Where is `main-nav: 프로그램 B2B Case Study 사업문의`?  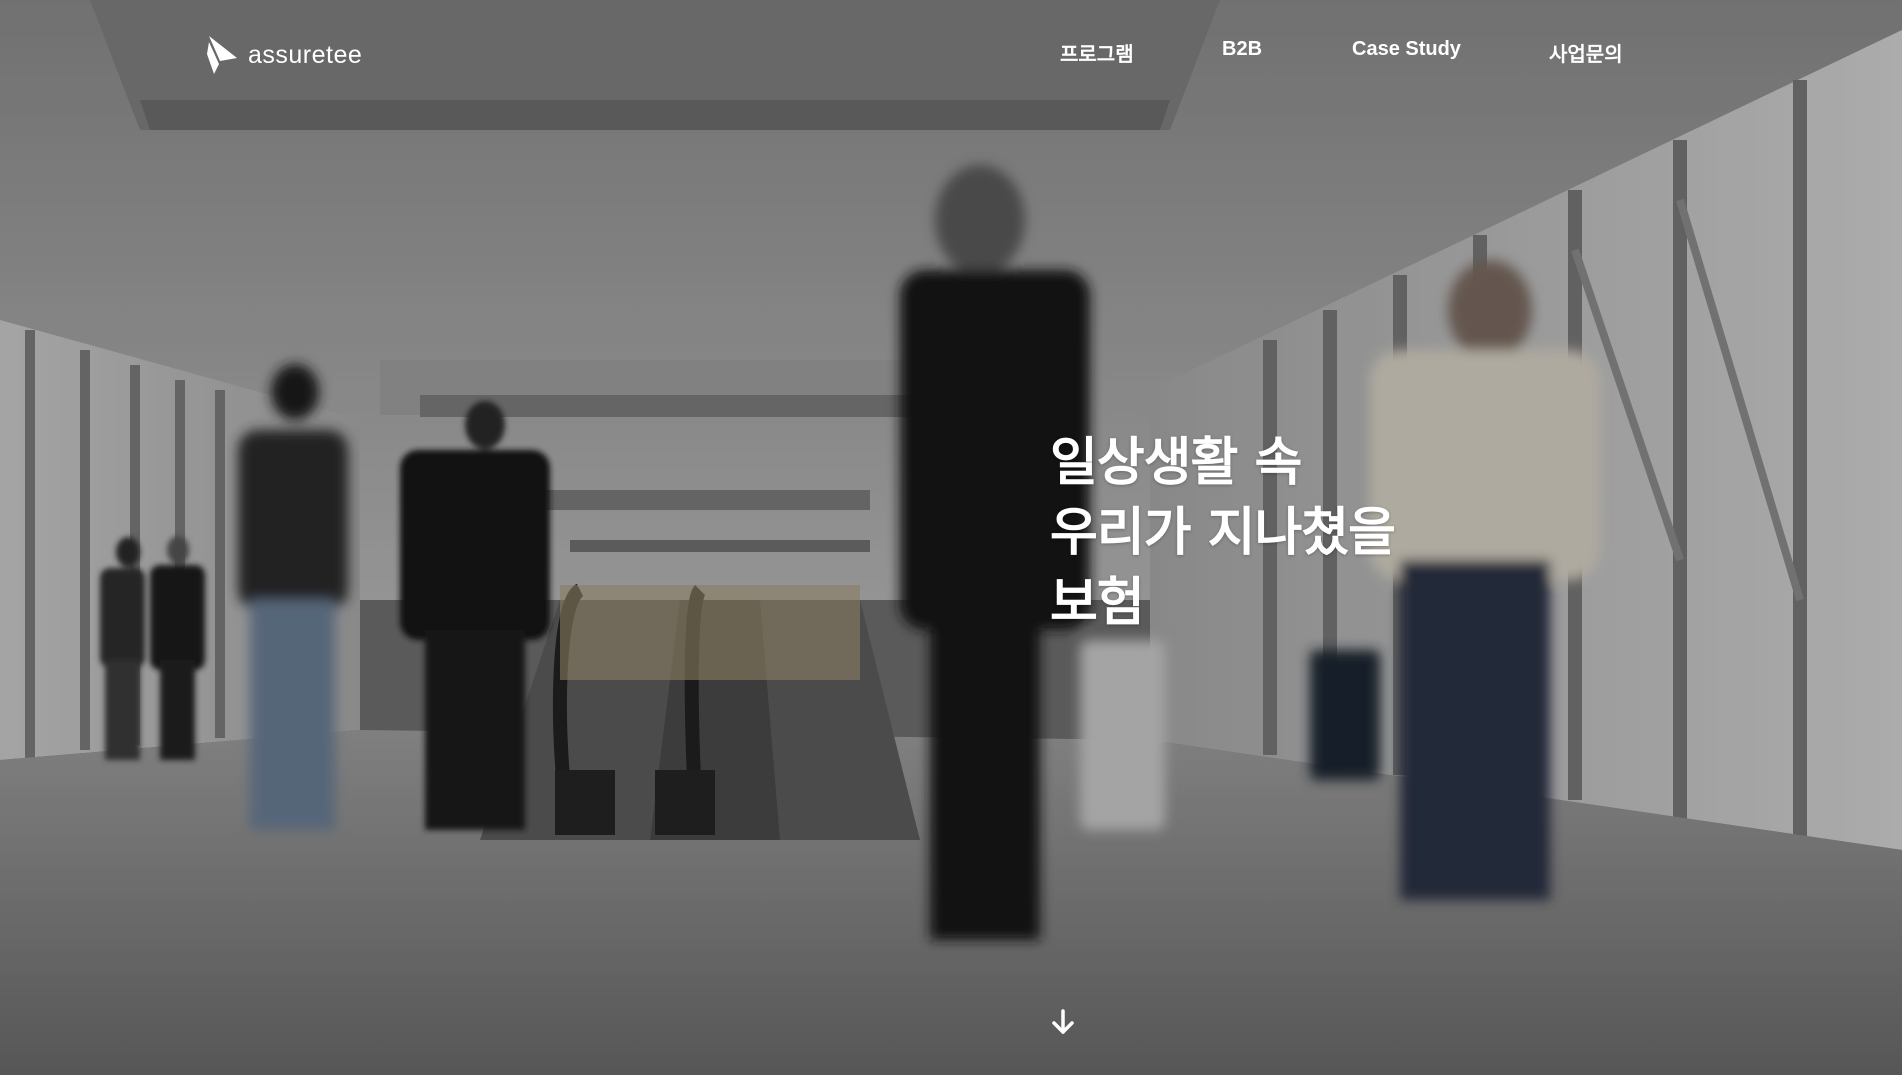 main-nav: 프로그램 B2B Case Study 사업문의 is located at coordinates (951, 53).